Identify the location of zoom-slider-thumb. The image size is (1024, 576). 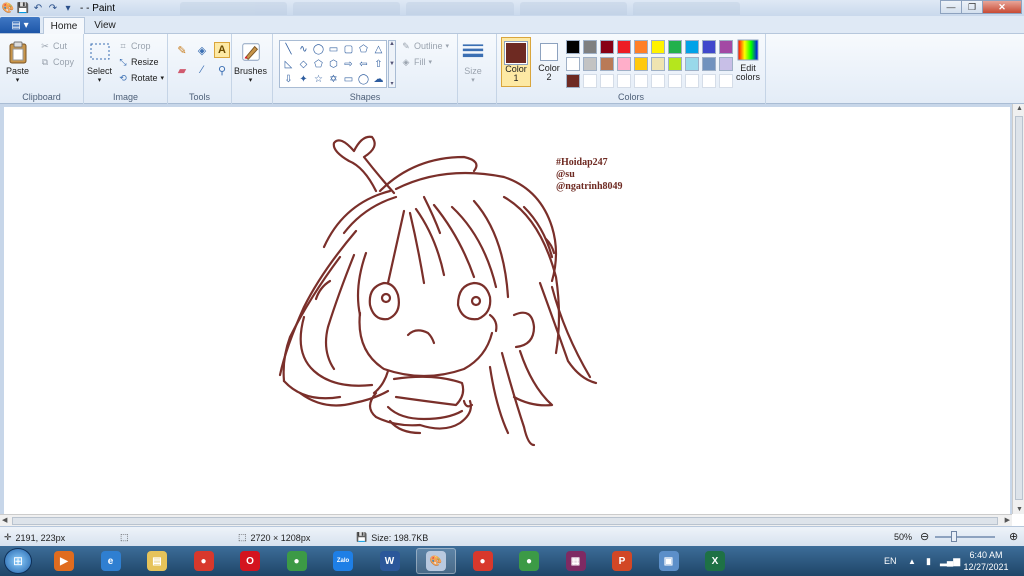
(954, 536).